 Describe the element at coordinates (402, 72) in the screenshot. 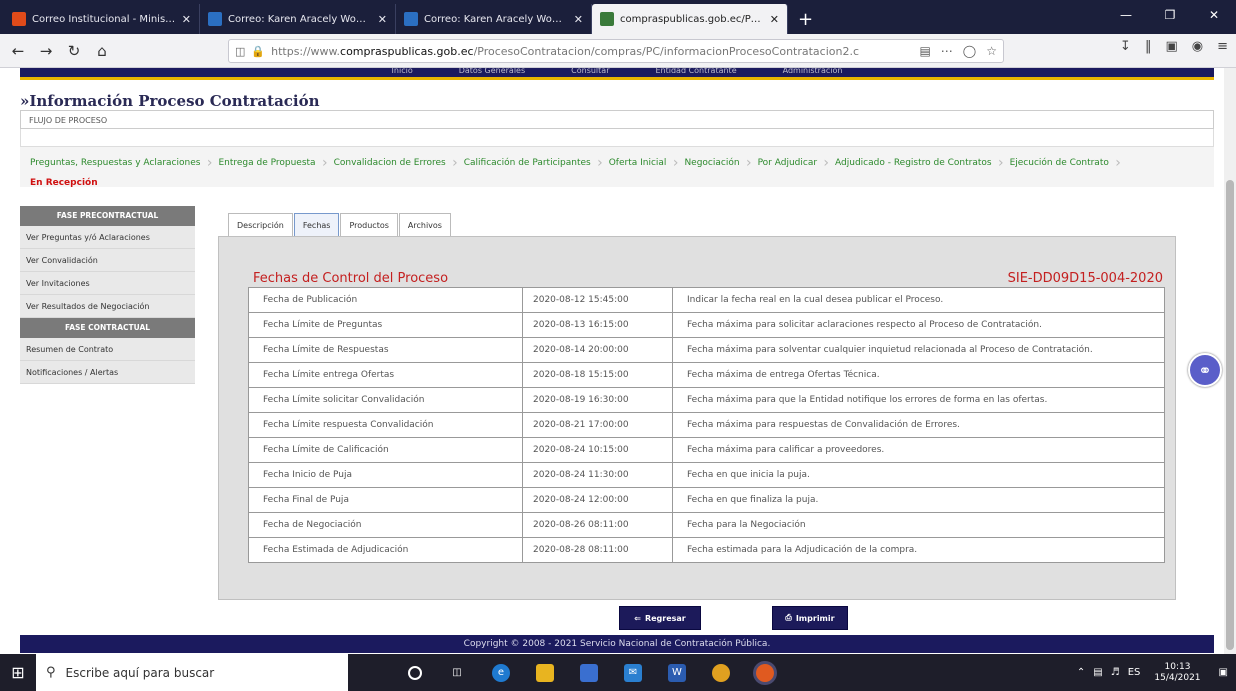

I see `topnav-item: Inicio` at that location.